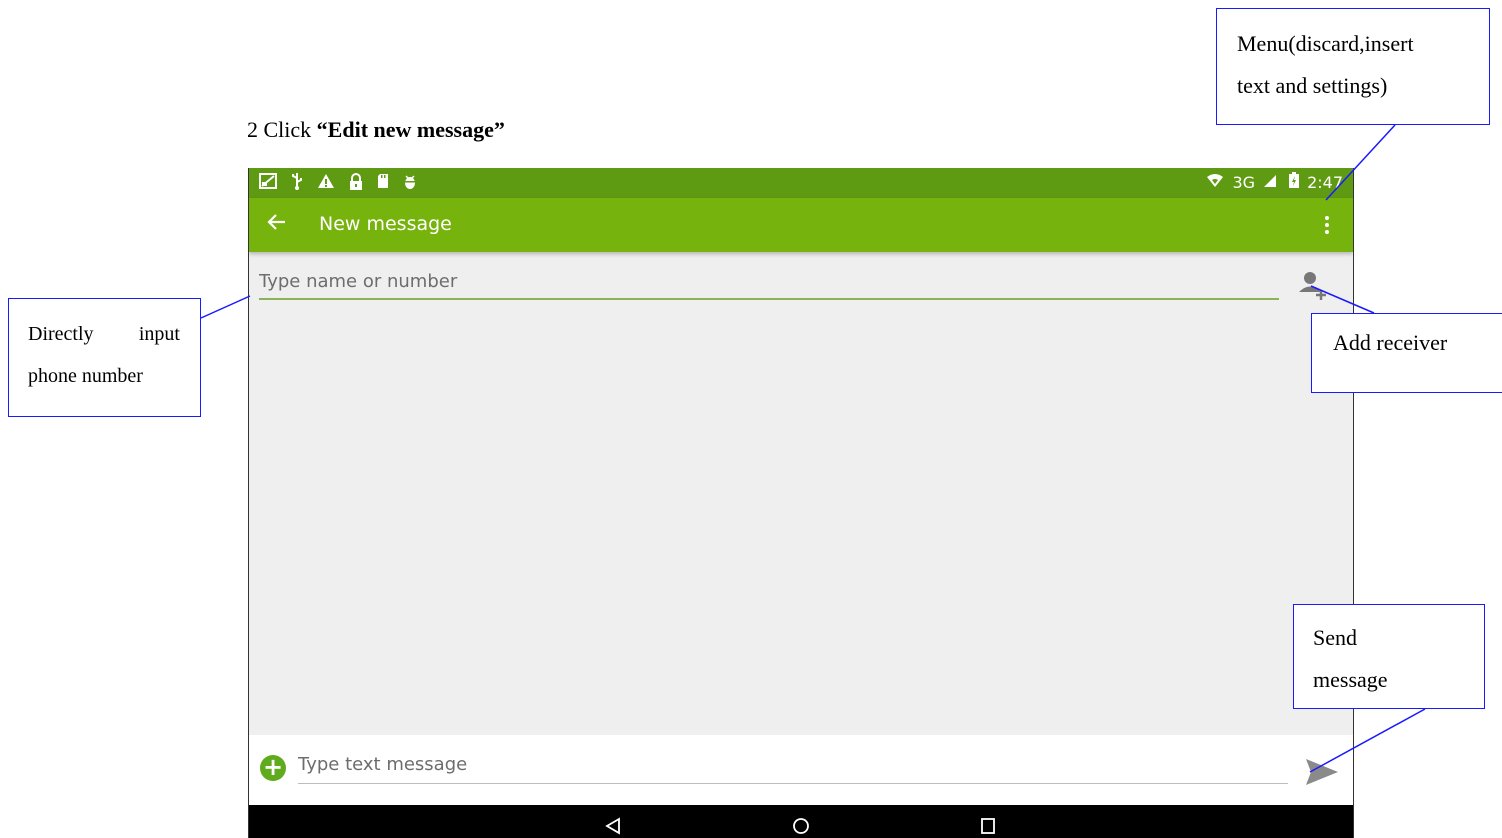 This screenshot has height=838, width=1502. I want to click on recents-nav-icon, so click(988, 827).